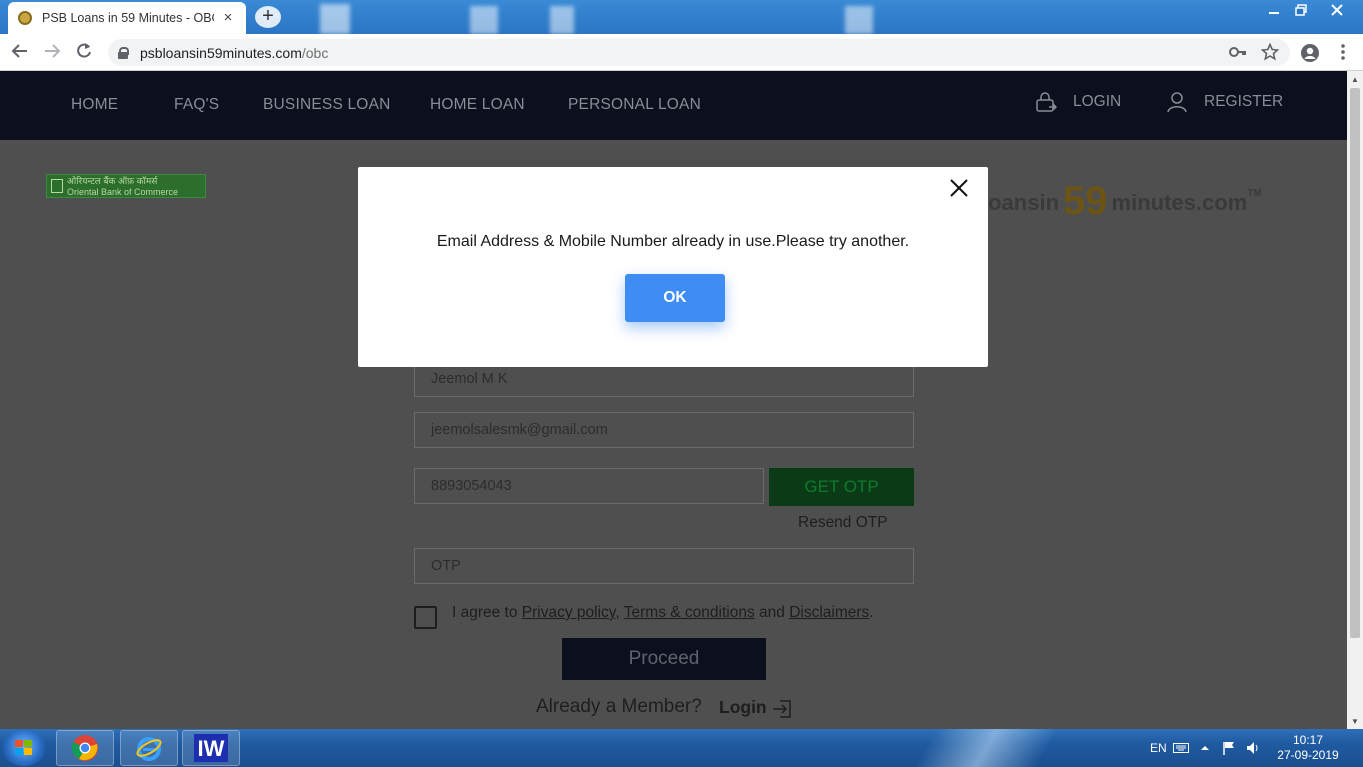 The width and height of the screenshot is (1363, 767). What do you see at coordinates (487, 612) in the screenshot?
I see `agree-prefix: I agree to` at bounding box center [487, 612].